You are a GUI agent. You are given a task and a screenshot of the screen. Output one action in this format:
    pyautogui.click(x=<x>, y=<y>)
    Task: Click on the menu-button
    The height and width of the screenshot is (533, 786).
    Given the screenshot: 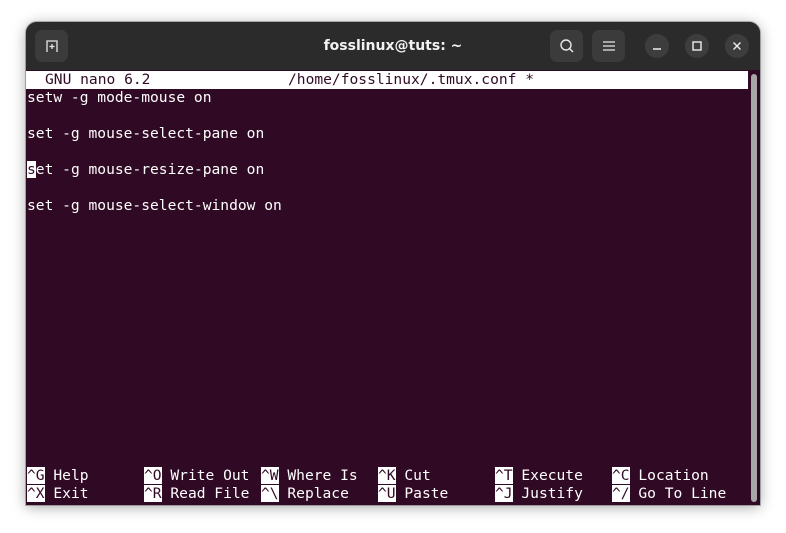 What is the action you would take?
    pyautogui.click(x=608, y=46)
    